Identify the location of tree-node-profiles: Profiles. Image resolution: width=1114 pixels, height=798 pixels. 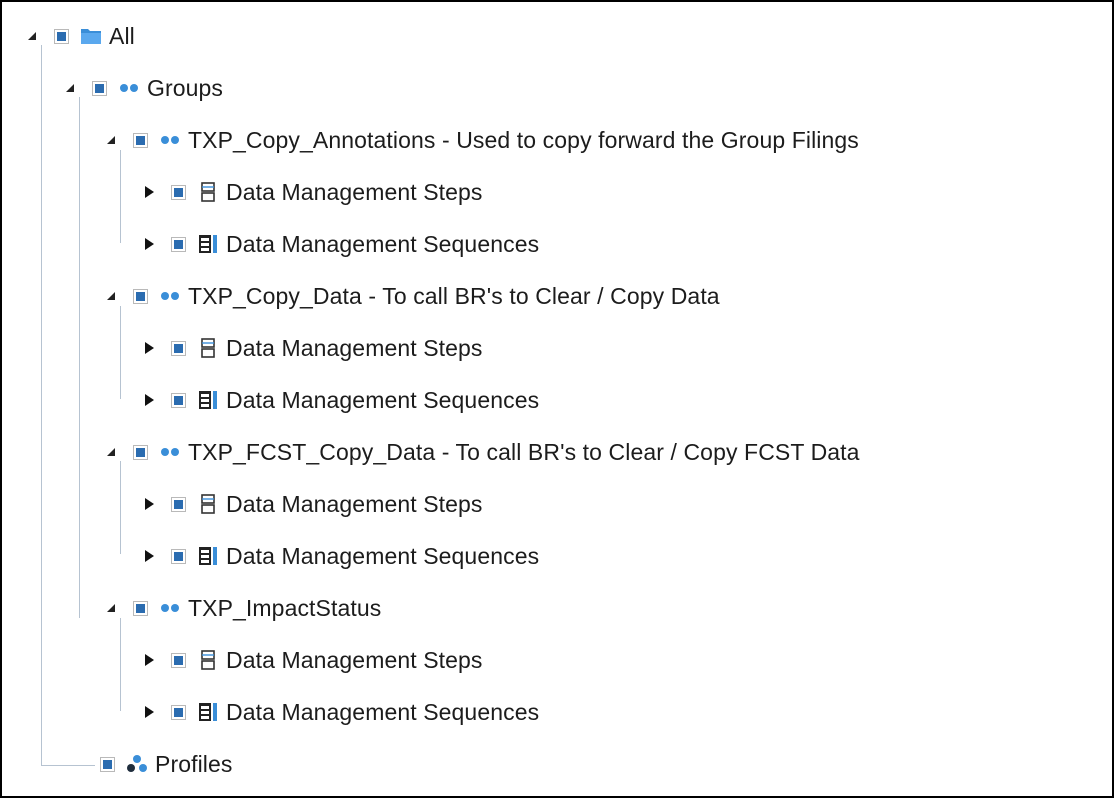
(155, 764).